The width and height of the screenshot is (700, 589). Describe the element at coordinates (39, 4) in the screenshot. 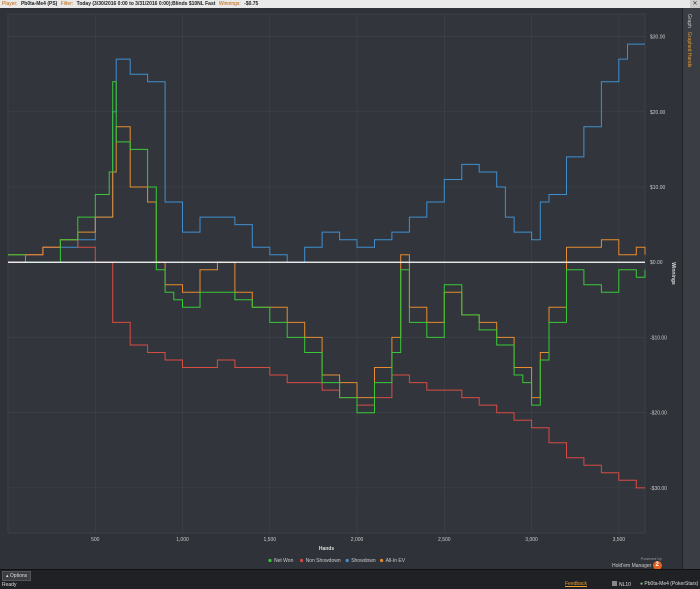

I see `player-value: Pb0ta-Me4 (PS)` at that location.